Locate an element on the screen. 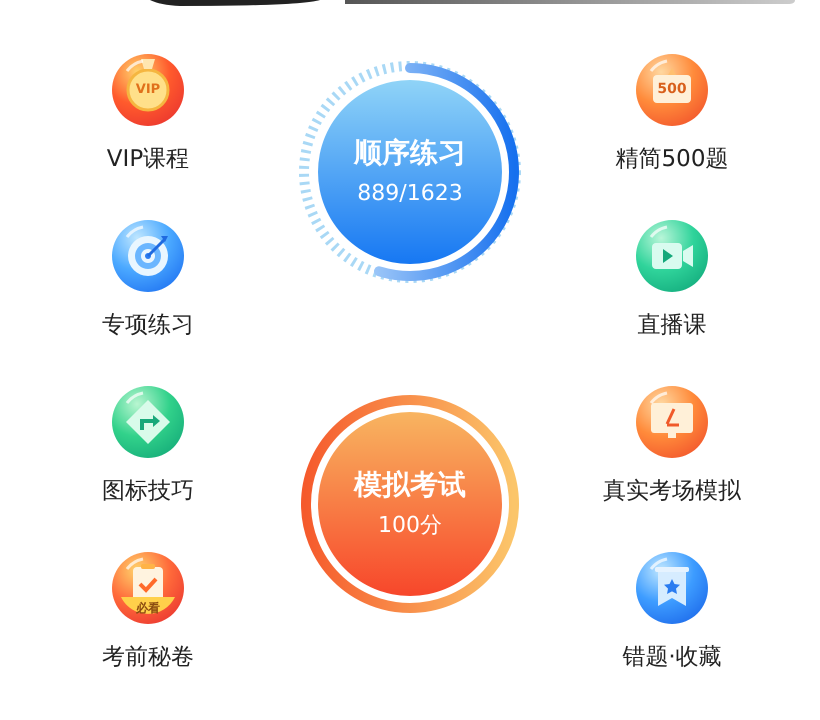  icon-text: 500 is located at coordinates (672, 89).